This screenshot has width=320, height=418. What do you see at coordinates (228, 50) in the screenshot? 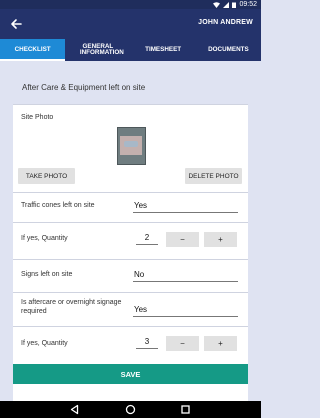
I see `tab-documents: DOCUMENTS` at bounding box center [228, 50].